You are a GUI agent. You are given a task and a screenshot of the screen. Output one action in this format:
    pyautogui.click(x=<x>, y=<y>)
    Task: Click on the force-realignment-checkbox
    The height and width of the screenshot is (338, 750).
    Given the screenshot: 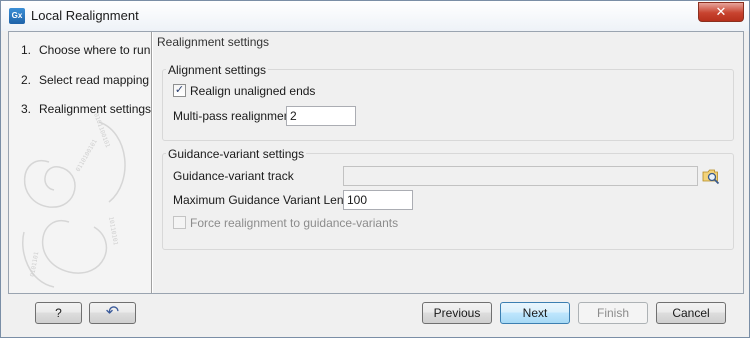 What is the action you would take?
    pyautogui.click(x=179, y=222)
    